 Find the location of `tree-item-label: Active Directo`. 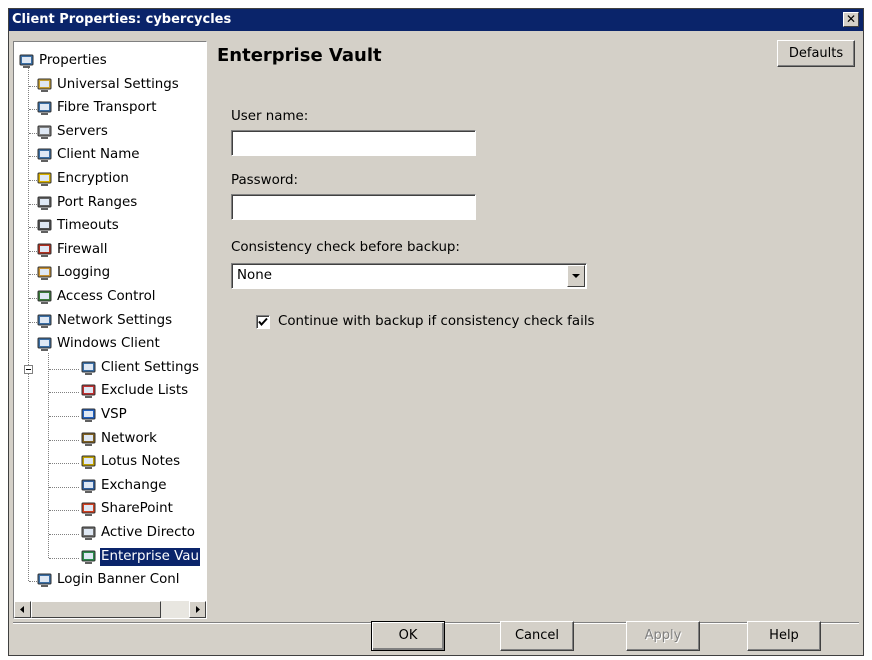

tree-item-label: Active Directo is located at coordinates (148, 532).